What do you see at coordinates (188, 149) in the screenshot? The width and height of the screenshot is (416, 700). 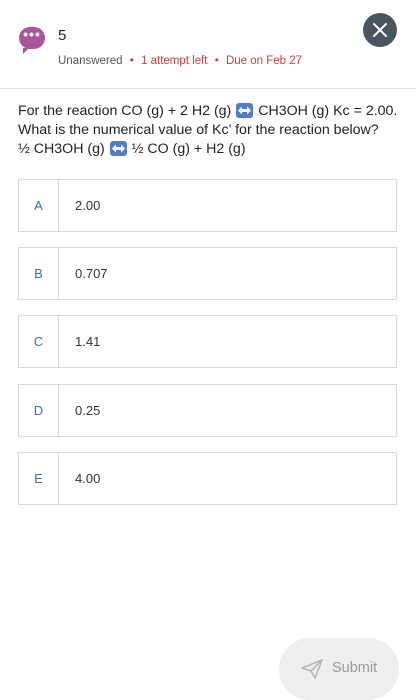 I see `question-line3-b: ½ CO (g) + H2 (g)` at bounding box center [188, 149].